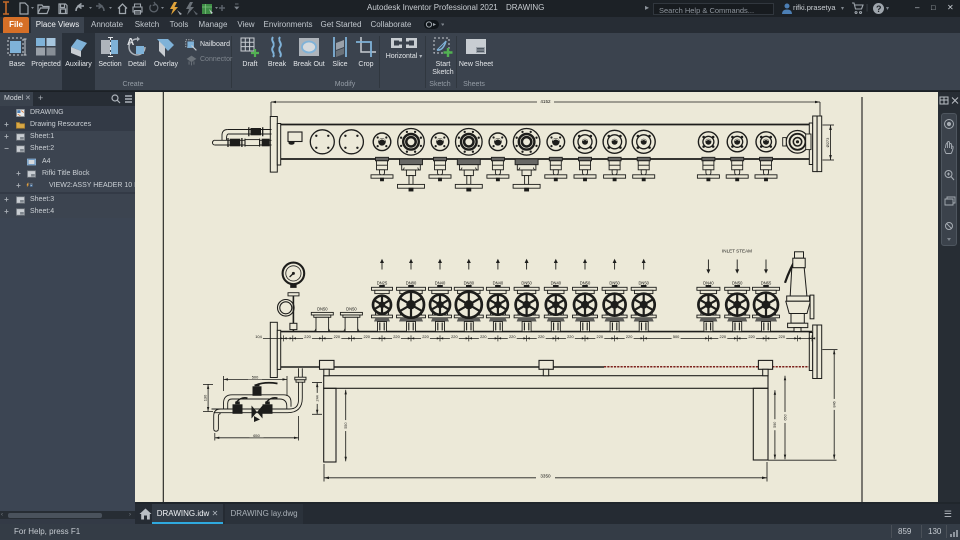  Describe the element at coordinates (545, 101) in the screenshot. I see `svg-text: 4152` at that location.